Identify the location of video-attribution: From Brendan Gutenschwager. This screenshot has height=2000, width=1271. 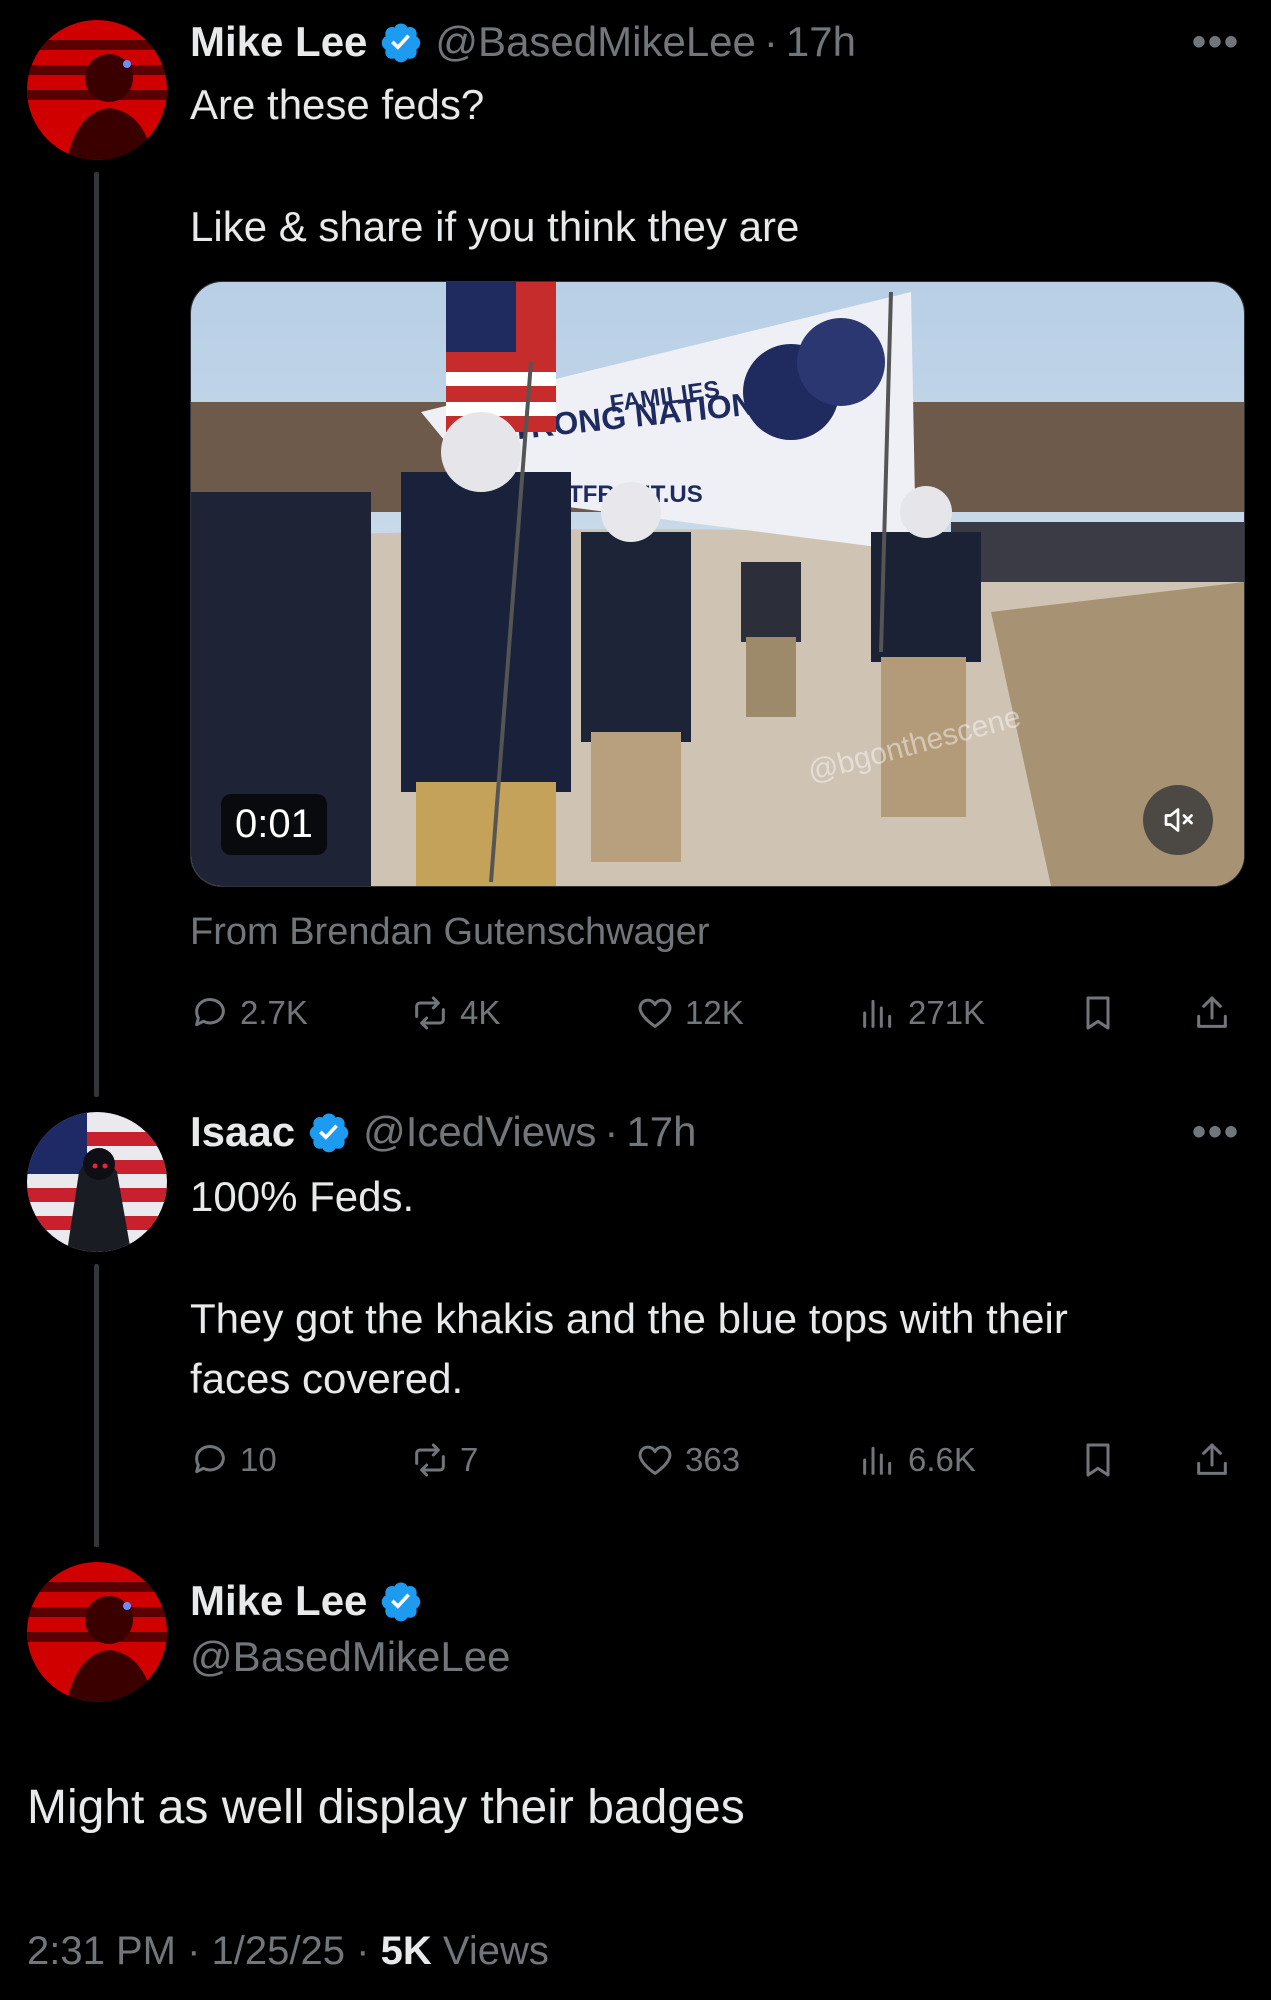
(450, 932).